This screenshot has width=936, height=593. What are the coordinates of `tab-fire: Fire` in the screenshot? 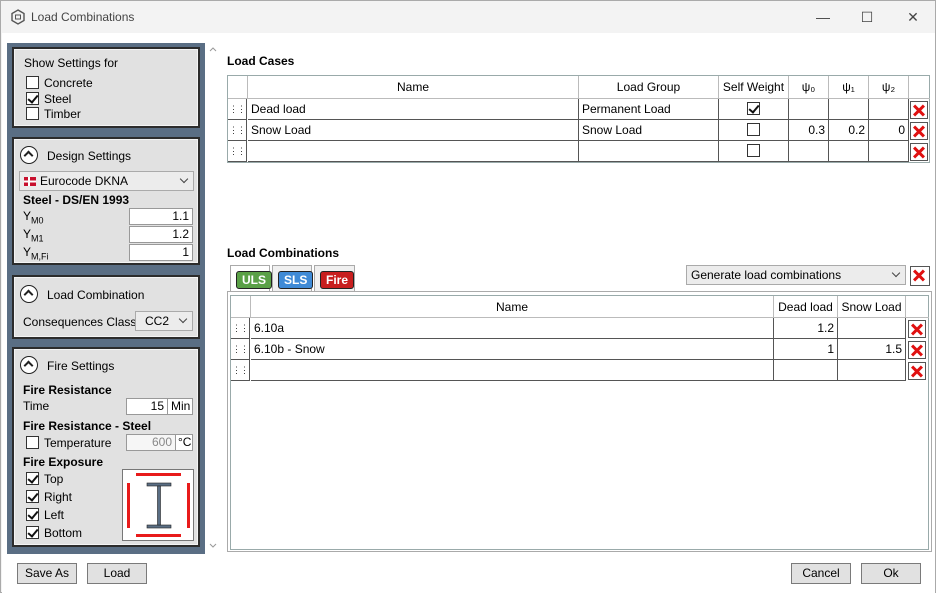 It's located at (334, 278).